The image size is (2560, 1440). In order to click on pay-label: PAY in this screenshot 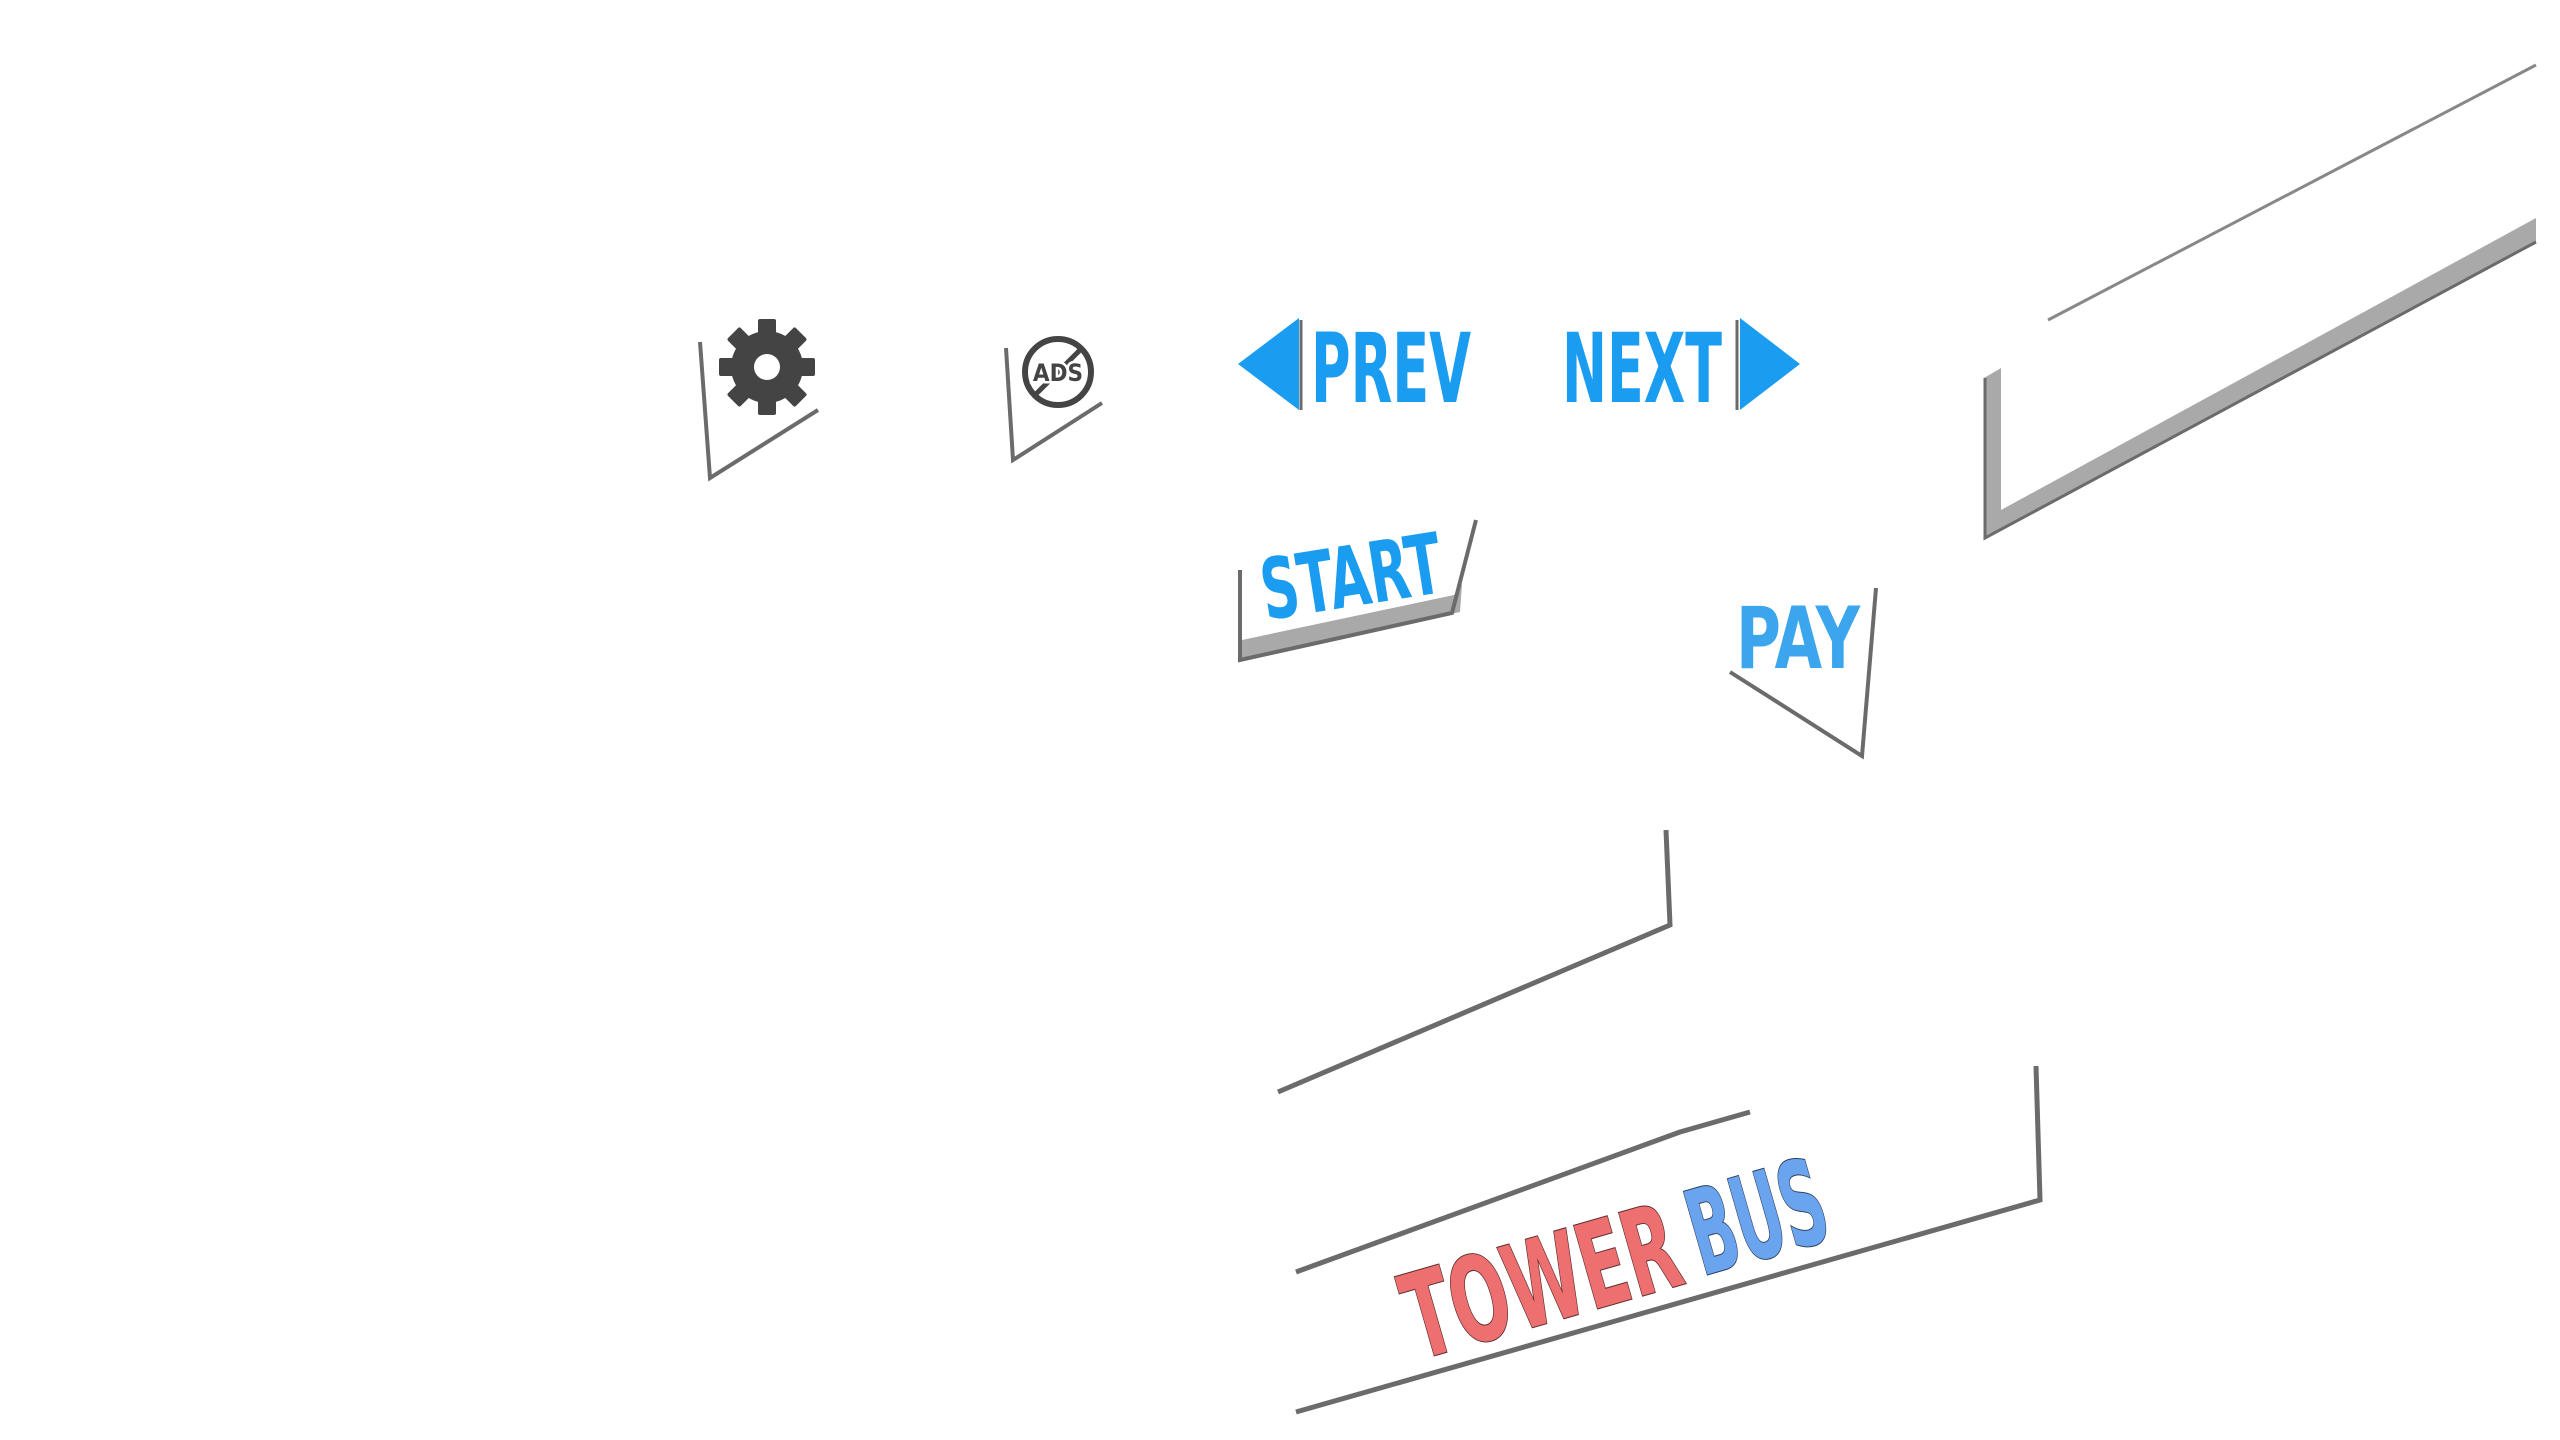, I will do `click(1798, 639)`.